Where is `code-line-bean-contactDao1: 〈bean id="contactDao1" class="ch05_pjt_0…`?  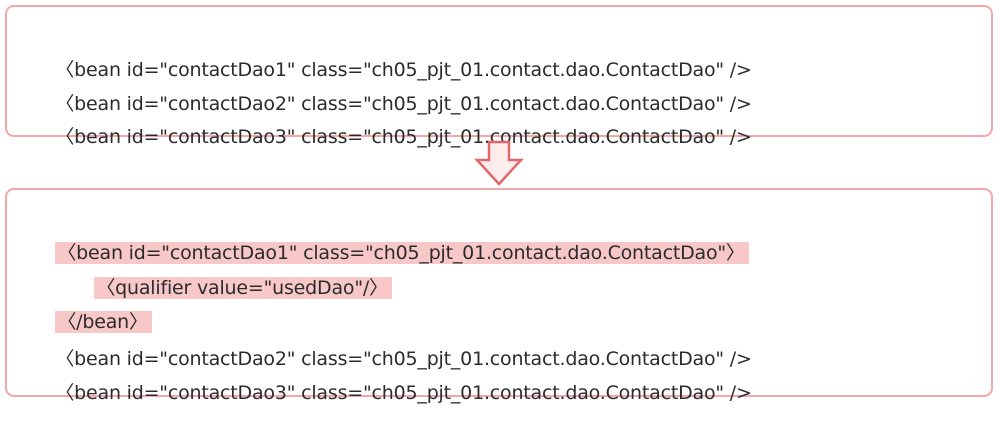
code-line-bean-contactDao1: 〈bean id="contactDao1" class="ch05_pjt_0… is located at coordinates (392, 53).